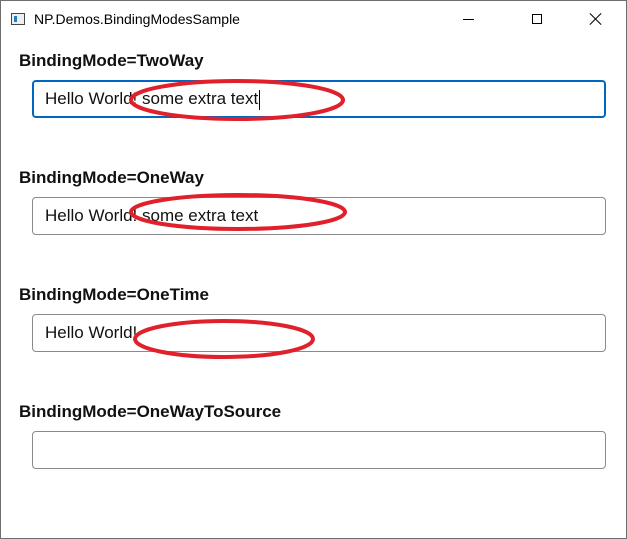 The width and height of the screenshot is (627, 539). I want to click on textbox-onewaytosource, so click(319, 450).